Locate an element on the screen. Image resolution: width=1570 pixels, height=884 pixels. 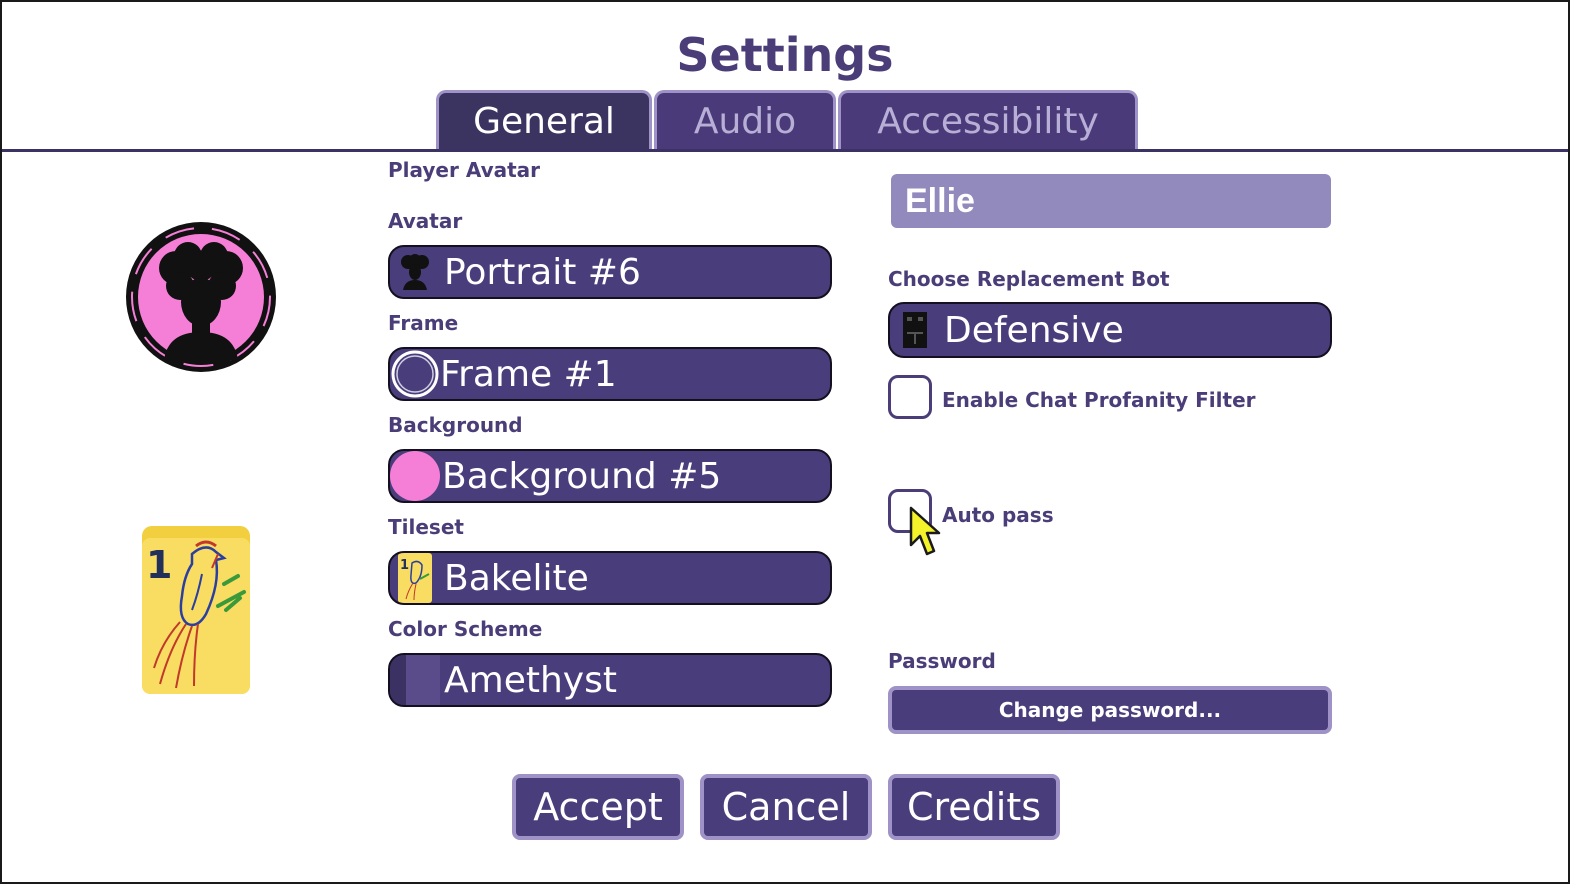
color-swatch is located at coordinates (415, 680).